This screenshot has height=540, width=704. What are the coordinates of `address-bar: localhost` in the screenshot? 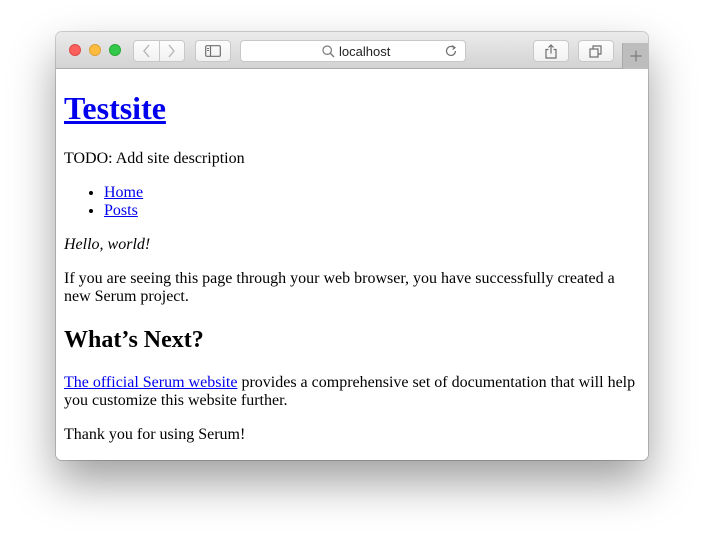 It's located at (353, 51).